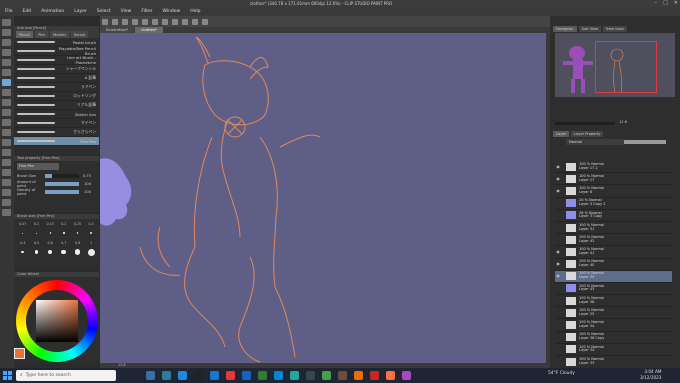 This screenshot has height=383, width=680. What do you see at coordinates (125, 21) in the screenshot?
I see `save-icon` at bounding box center [125, 21].